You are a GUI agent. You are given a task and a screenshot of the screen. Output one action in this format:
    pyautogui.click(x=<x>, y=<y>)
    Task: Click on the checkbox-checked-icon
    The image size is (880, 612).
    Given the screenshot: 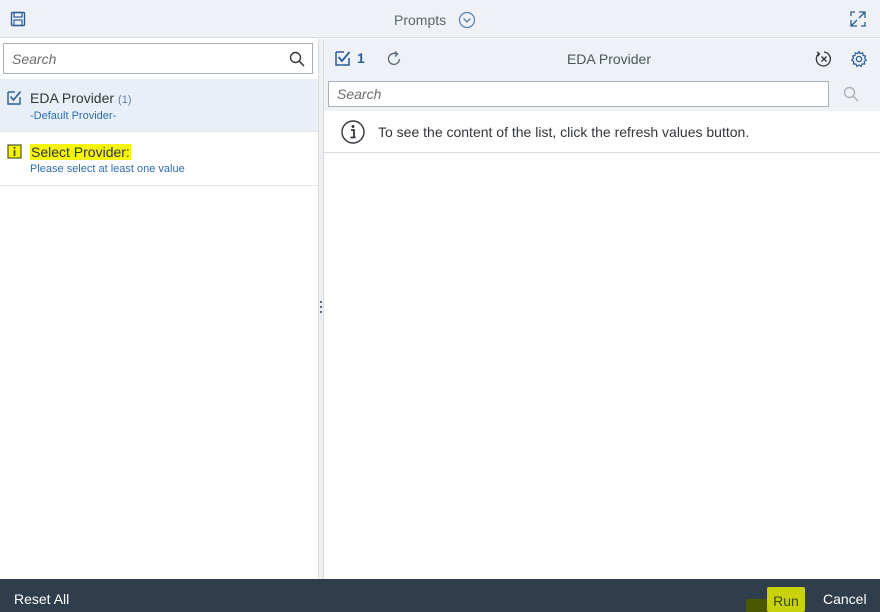 What is the action you would take?
    pyautogui.click(x=14, y=97)
    